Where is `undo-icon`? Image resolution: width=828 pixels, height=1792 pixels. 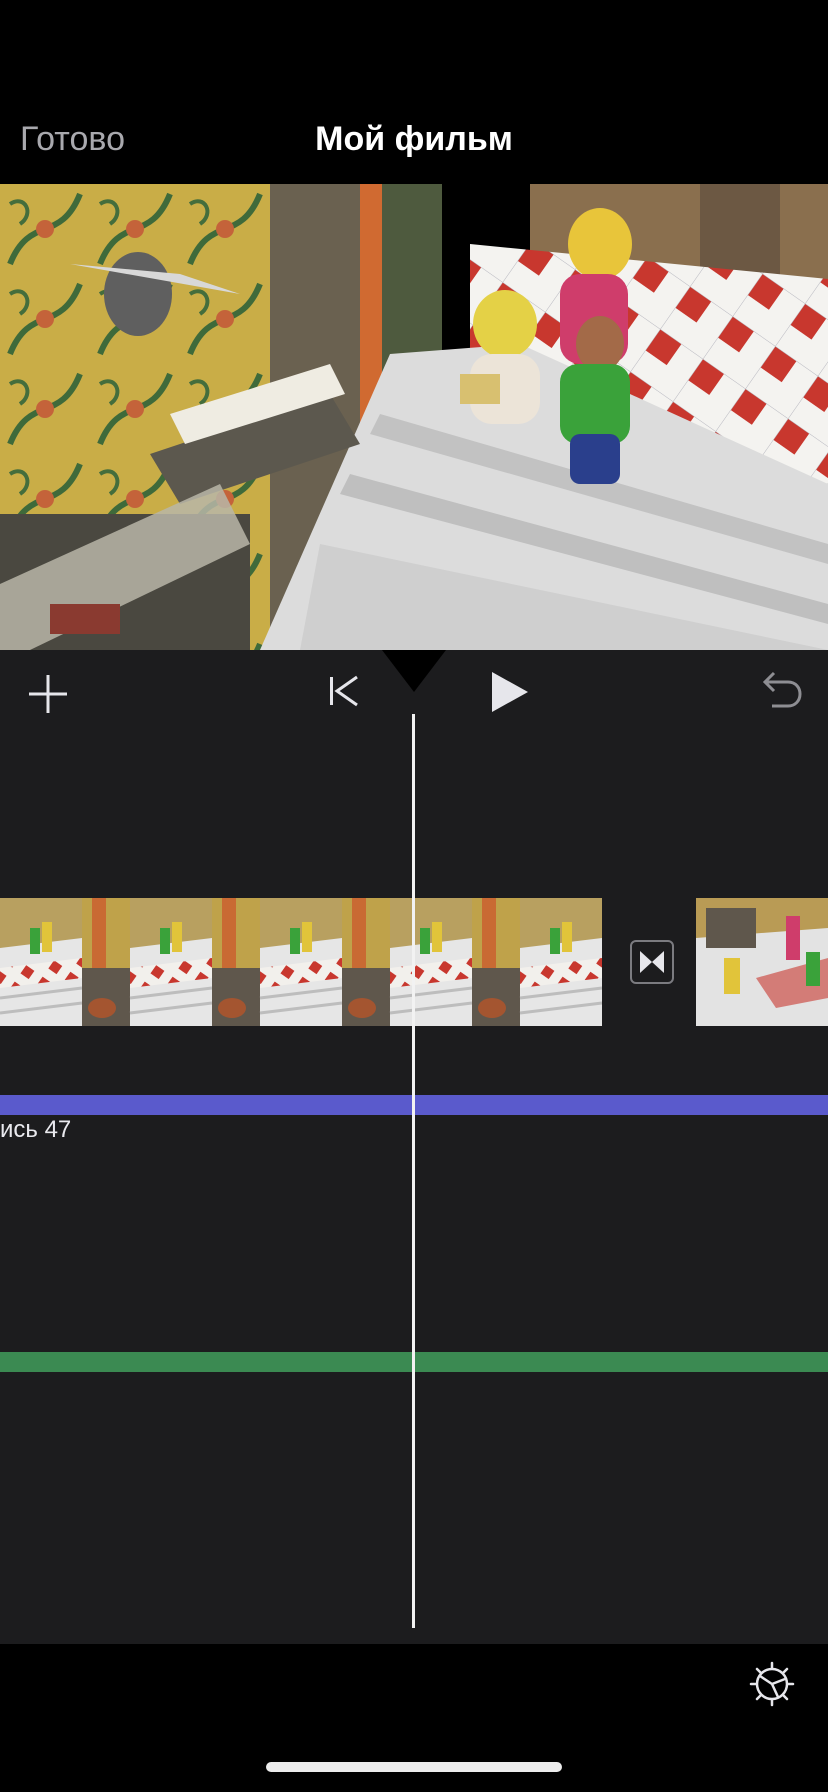 undo-icon is located at coordinates (781, 690).